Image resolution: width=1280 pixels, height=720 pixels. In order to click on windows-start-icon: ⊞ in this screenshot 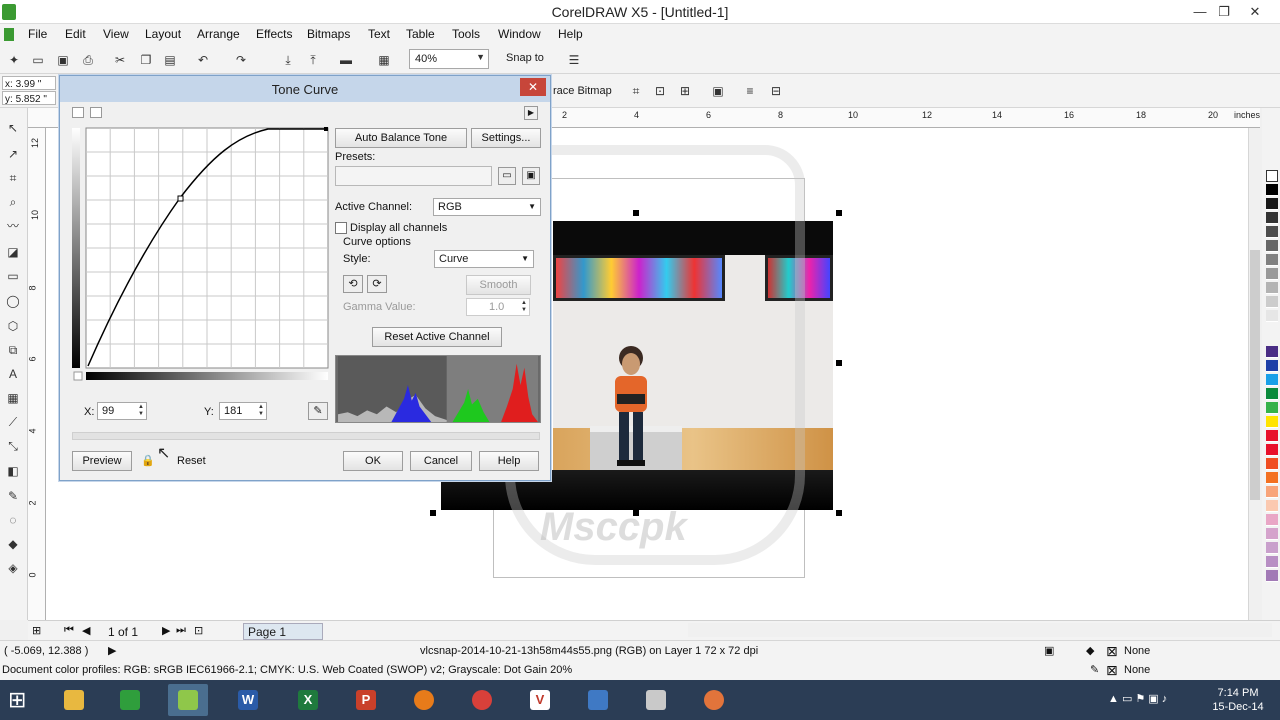, I will do `click(17, 700)`.